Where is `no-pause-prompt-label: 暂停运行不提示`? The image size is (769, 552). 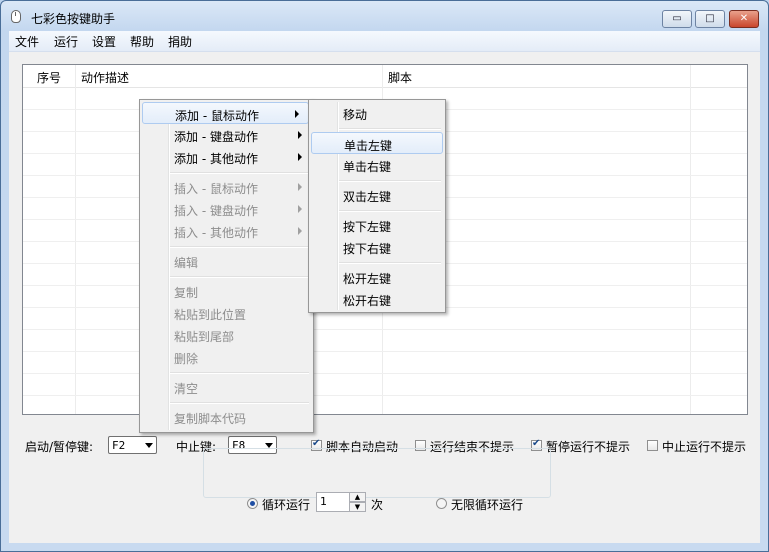 no-pause-prompt-label: 暂停运行不提示 is located at coordinates (588, 446).